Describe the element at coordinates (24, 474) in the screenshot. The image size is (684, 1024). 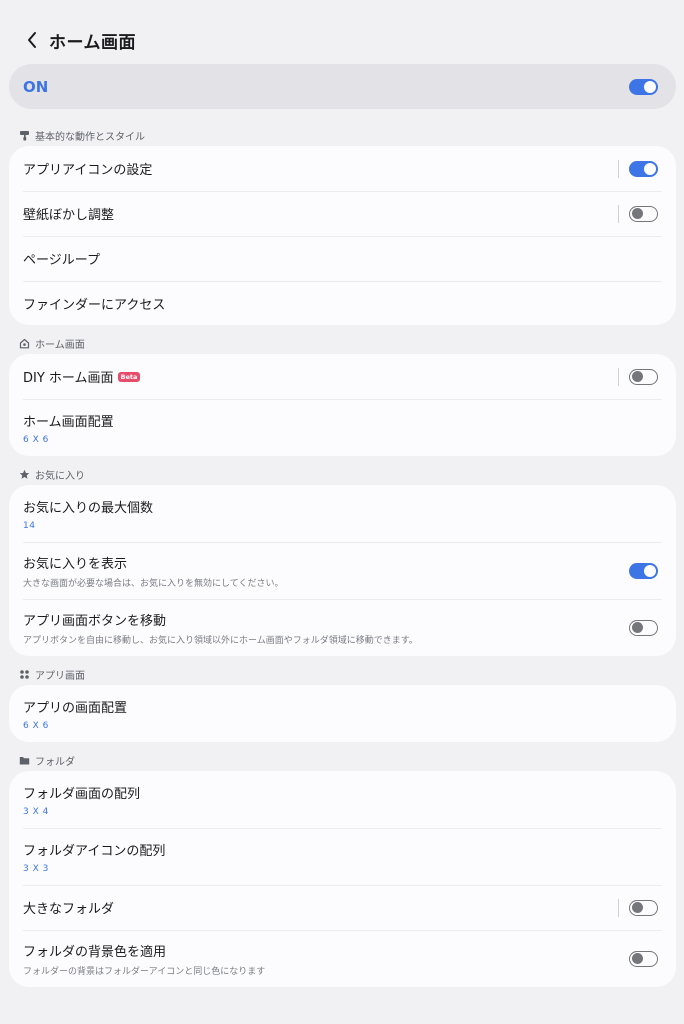
I see `star-icon` at that location.